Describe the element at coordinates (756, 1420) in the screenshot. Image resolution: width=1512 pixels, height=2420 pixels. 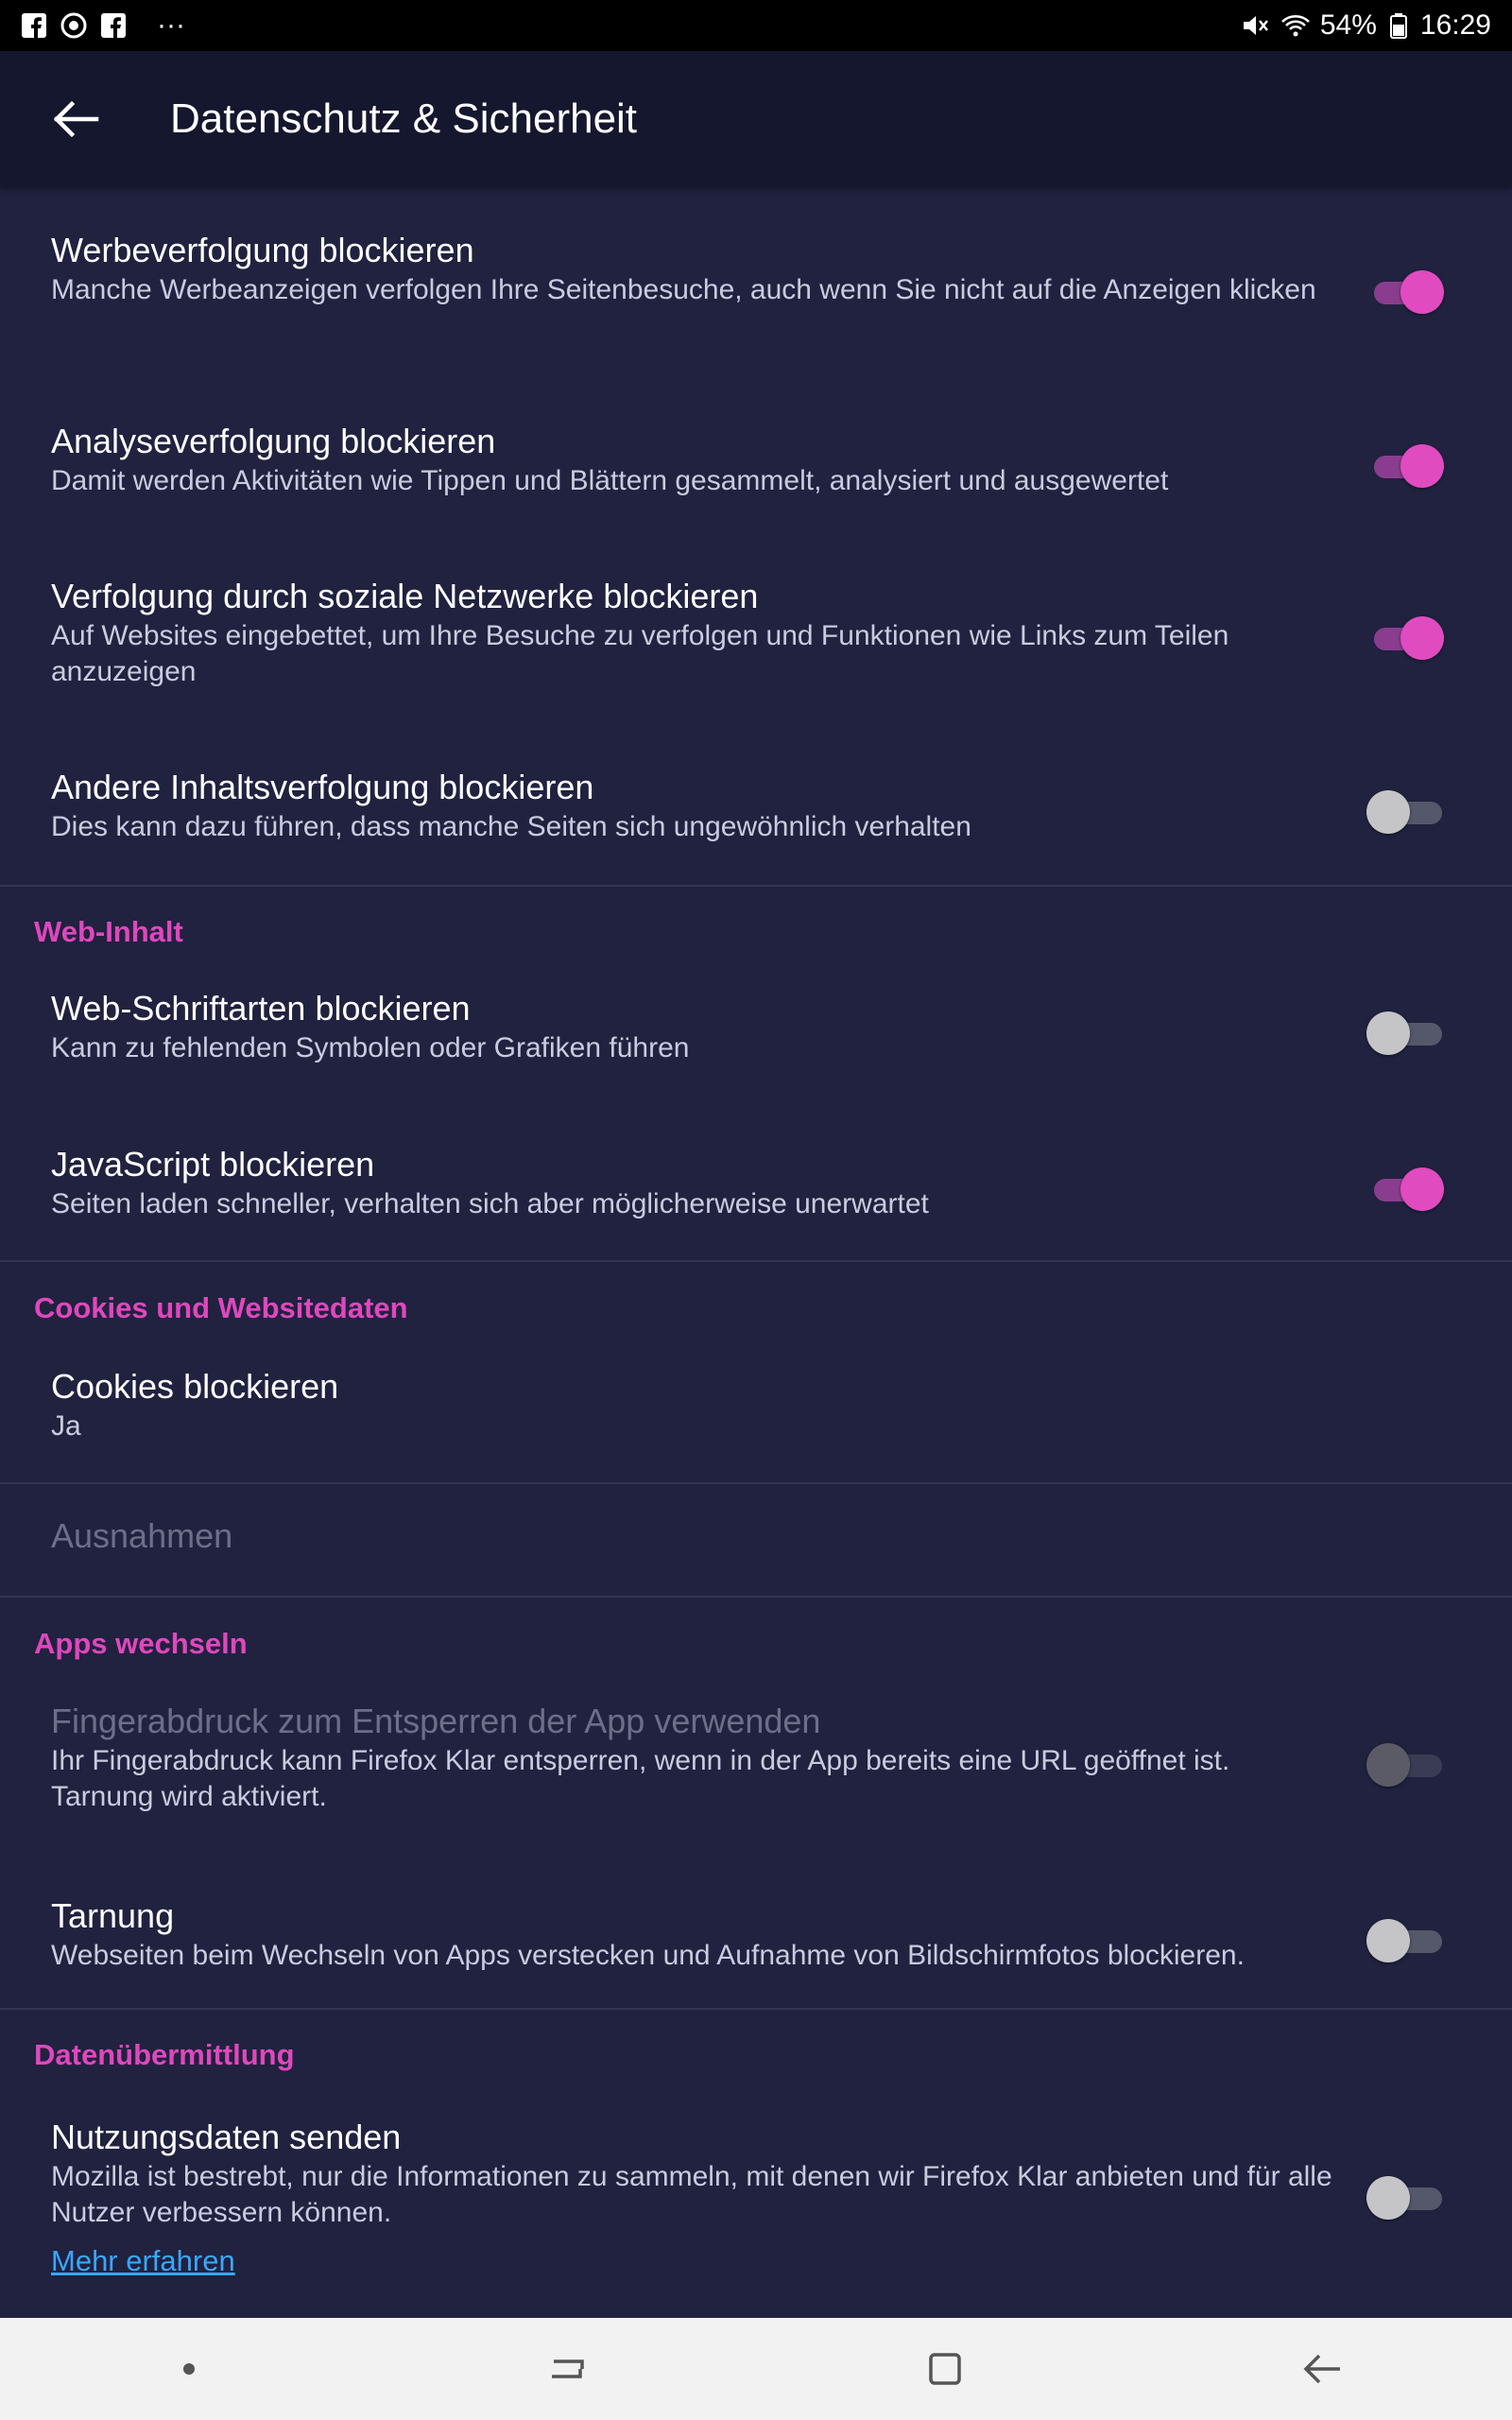
I see `settings-row-cookies: Cookies blockieren Ja` at that location.